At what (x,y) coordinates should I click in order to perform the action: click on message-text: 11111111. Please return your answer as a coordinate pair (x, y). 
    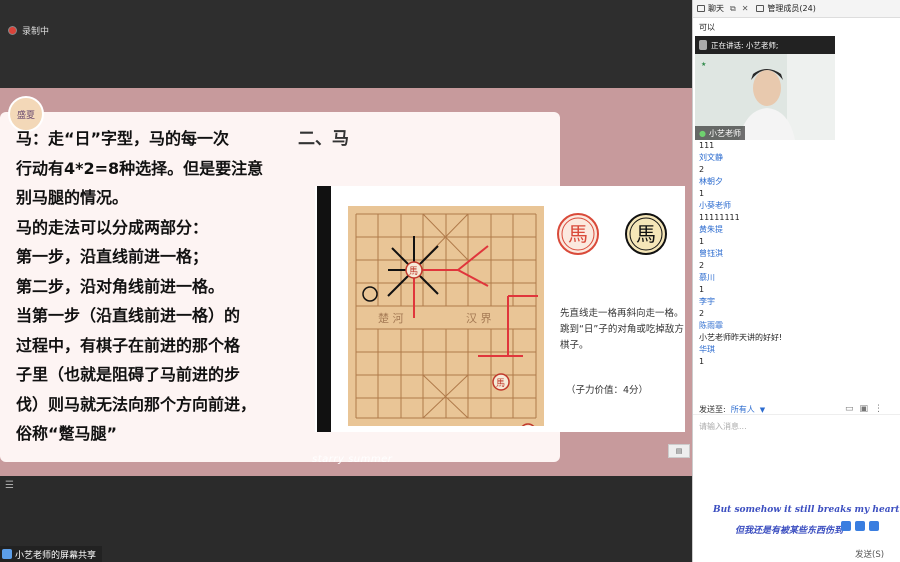
    Looking at the image, I should click on (719, 217).